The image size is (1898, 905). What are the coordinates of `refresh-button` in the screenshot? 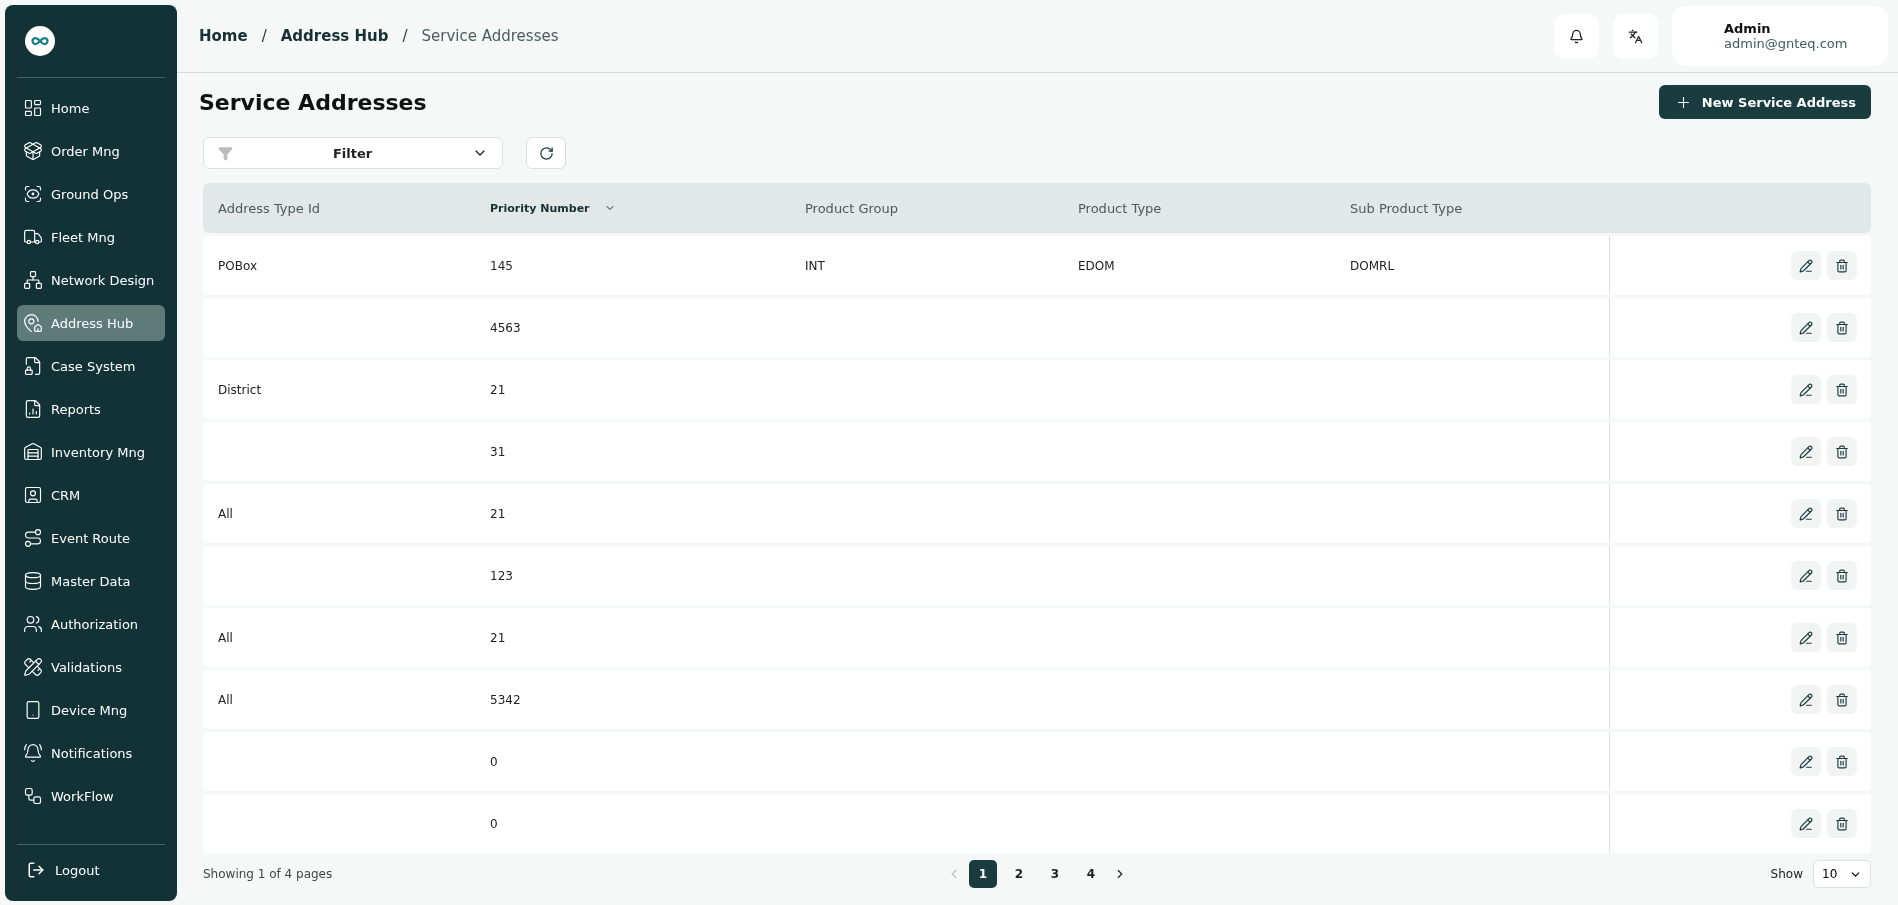 It's located at (546, 153).